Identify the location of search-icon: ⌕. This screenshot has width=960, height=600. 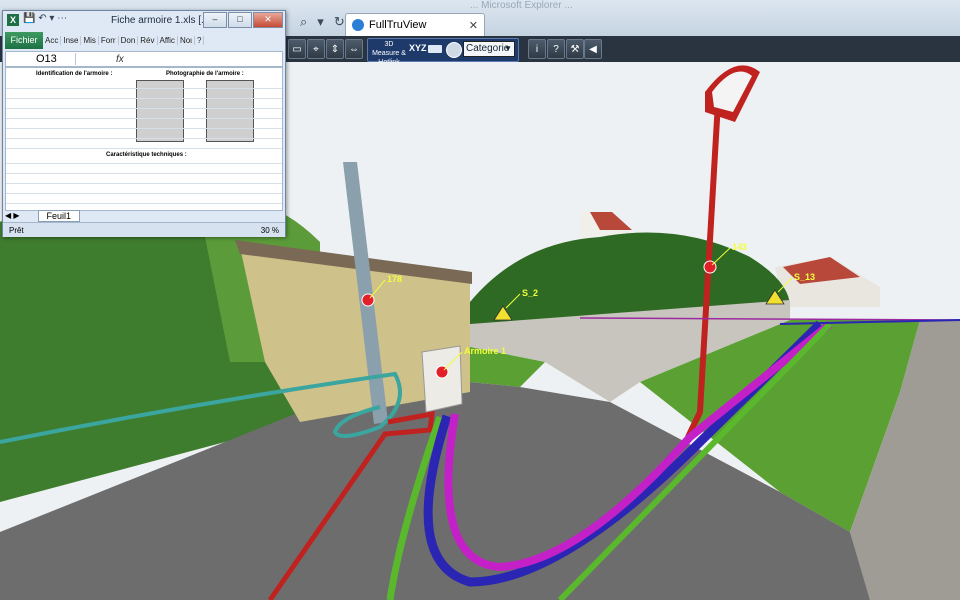
(303, 22).